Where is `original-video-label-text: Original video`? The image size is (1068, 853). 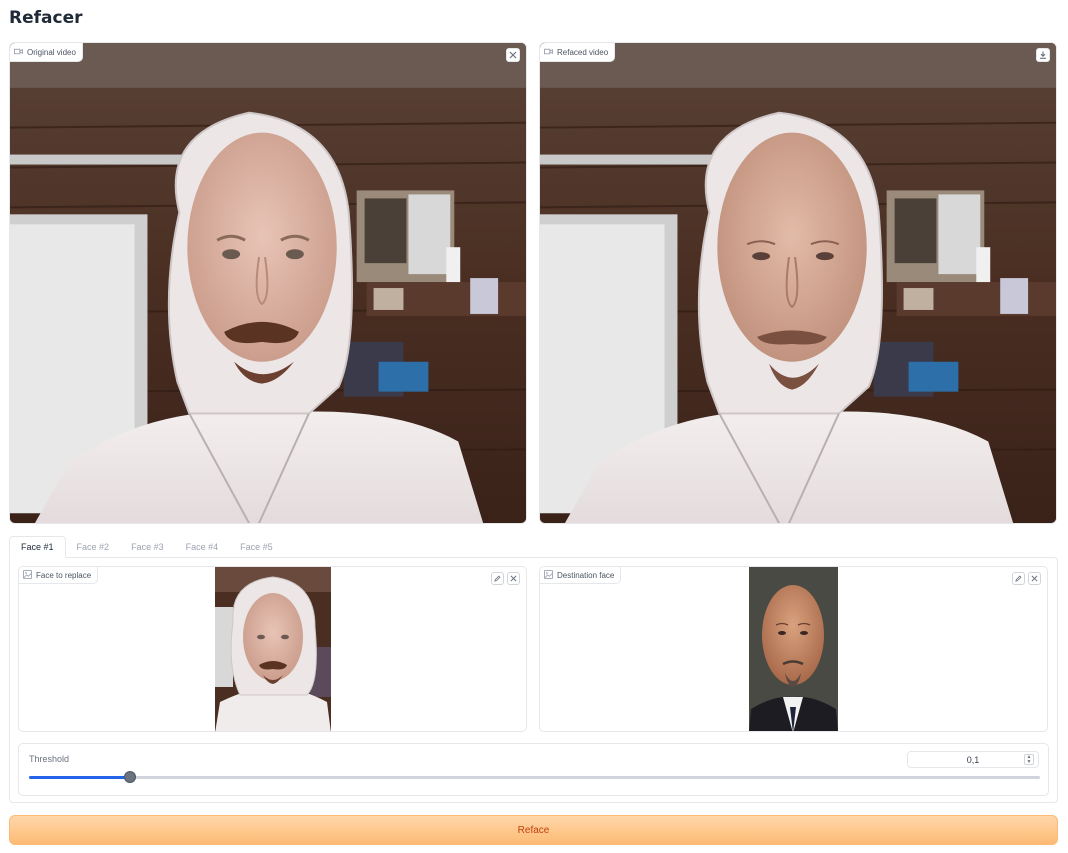 original-video-label-text: Original video is located at coordinates (51, 52).